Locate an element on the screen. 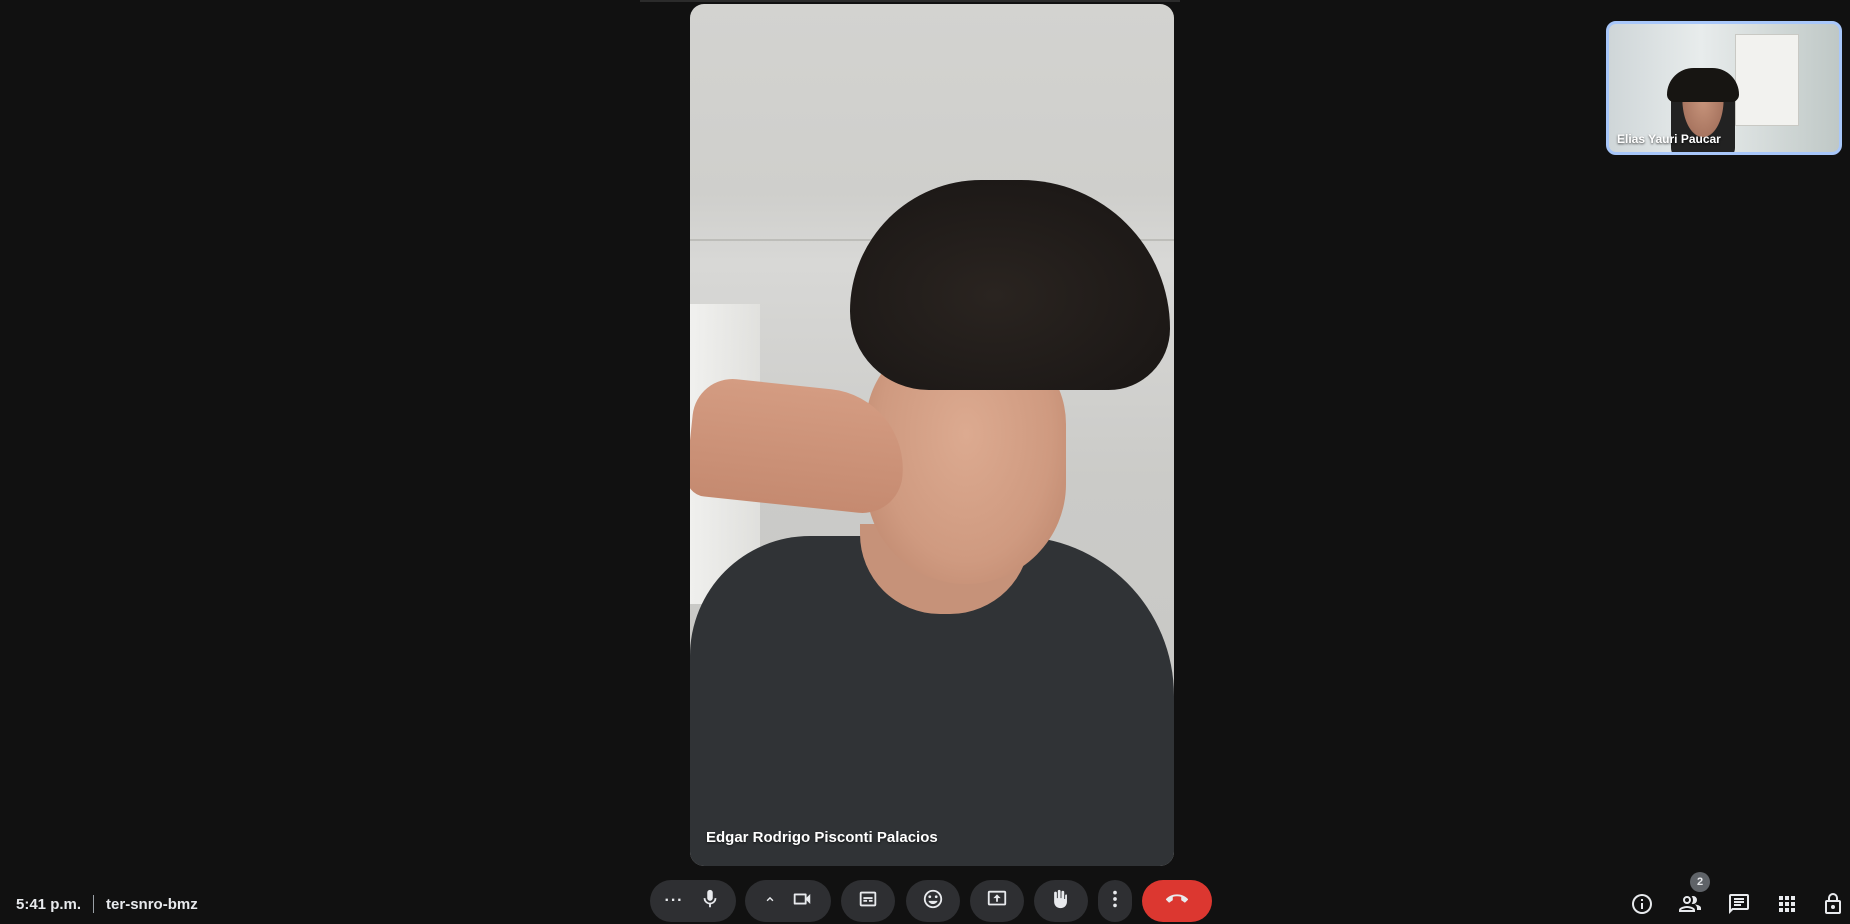 The height and width of the screenshot is (924, 1850). self-name-label: Elias Yauri Paucar is located at coordinates (1669, 139).